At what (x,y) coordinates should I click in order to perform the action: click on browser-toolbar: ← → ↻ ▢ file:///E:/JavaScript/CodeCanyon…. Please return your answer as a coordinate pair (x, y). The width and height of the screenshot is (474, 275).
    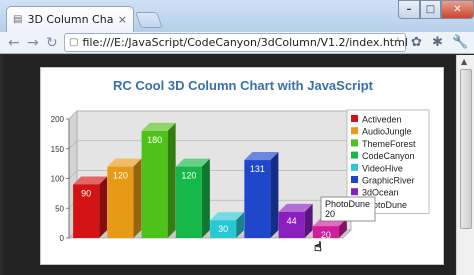
    Looking at the image, I should click on (237, 43).